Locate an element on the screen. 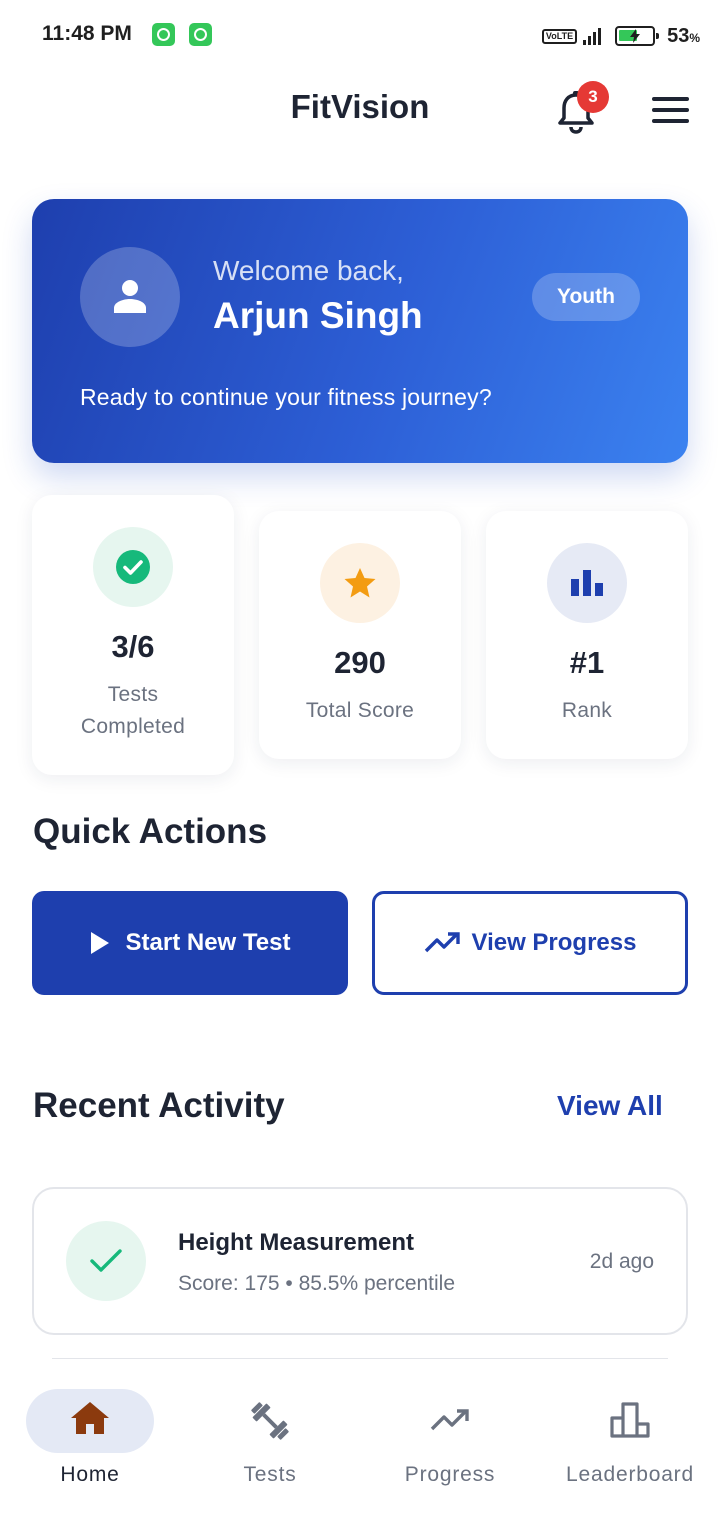 Image resolution: width=720 pixels, height=1520 pixels. nav-item-tests: Tests is located at coordinates (270, 1440).